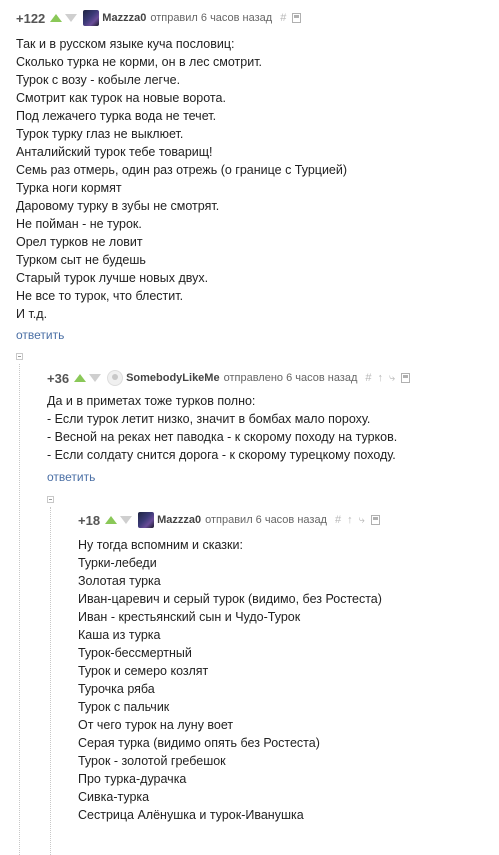 The height and width of the screenshot is (855, 499). I want to click on comment-header: +122 Mazzza0 отправил 6 часов назад #, so click(159, 18).